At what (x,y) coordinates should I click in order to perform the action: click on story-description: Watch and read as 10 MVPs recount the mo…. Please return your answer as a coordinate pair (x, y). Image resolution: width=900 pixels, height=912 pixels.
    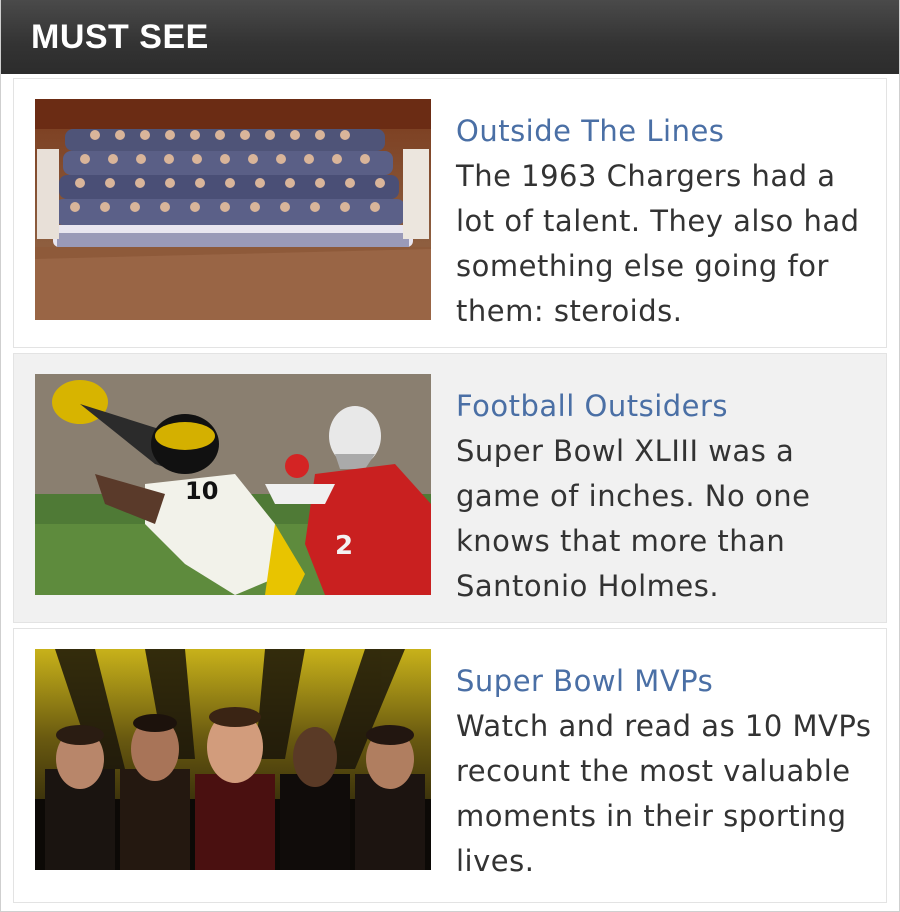
    Looking at the image, I should click on (664, 793).